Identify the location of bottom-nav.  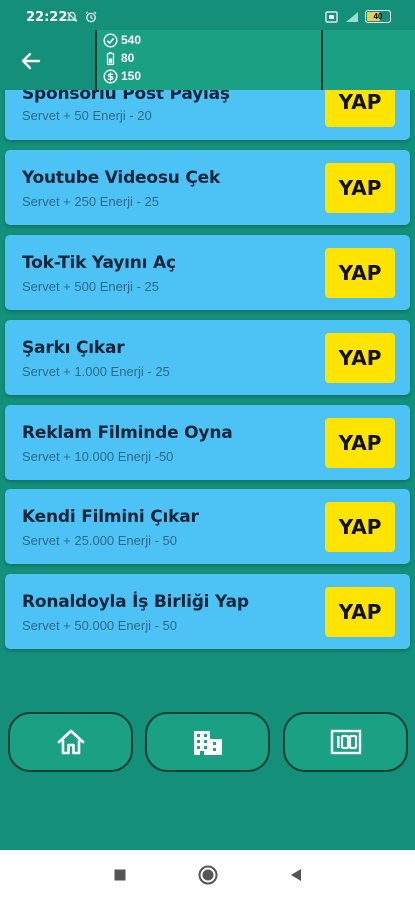
(207, 742).